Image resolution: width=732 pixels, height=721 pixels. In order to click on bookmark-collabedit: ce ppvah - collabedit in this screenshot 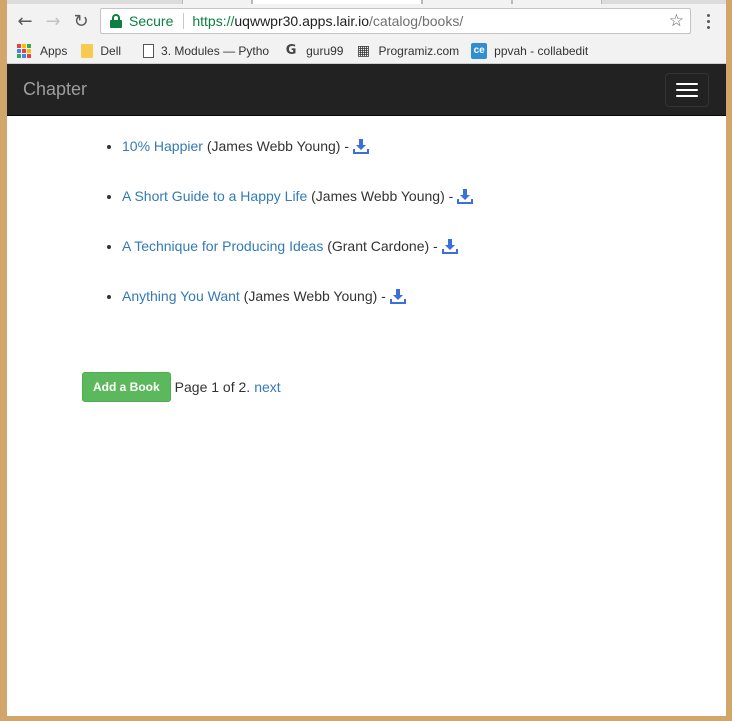, I will do `click(530, 50)`.